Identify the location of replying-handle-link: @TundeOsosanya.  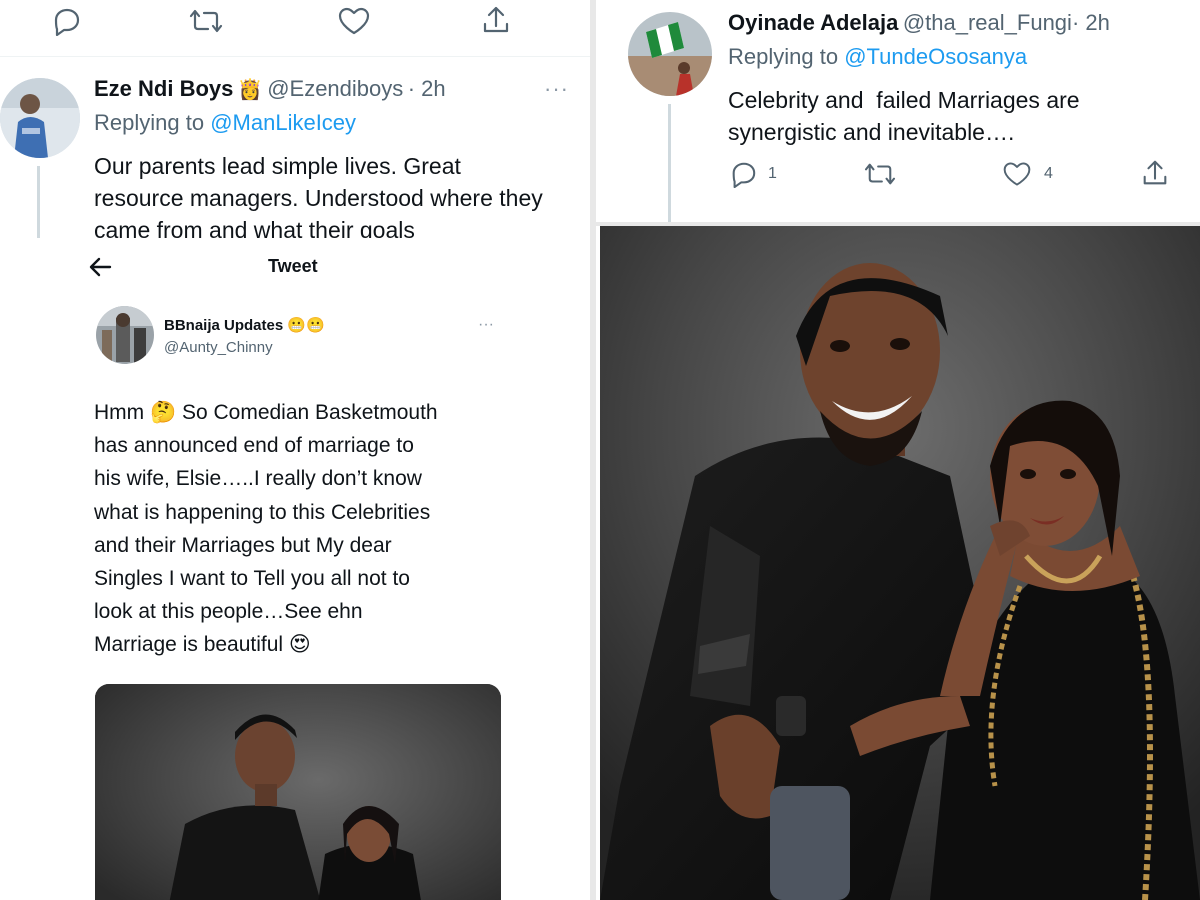
(935, 56).